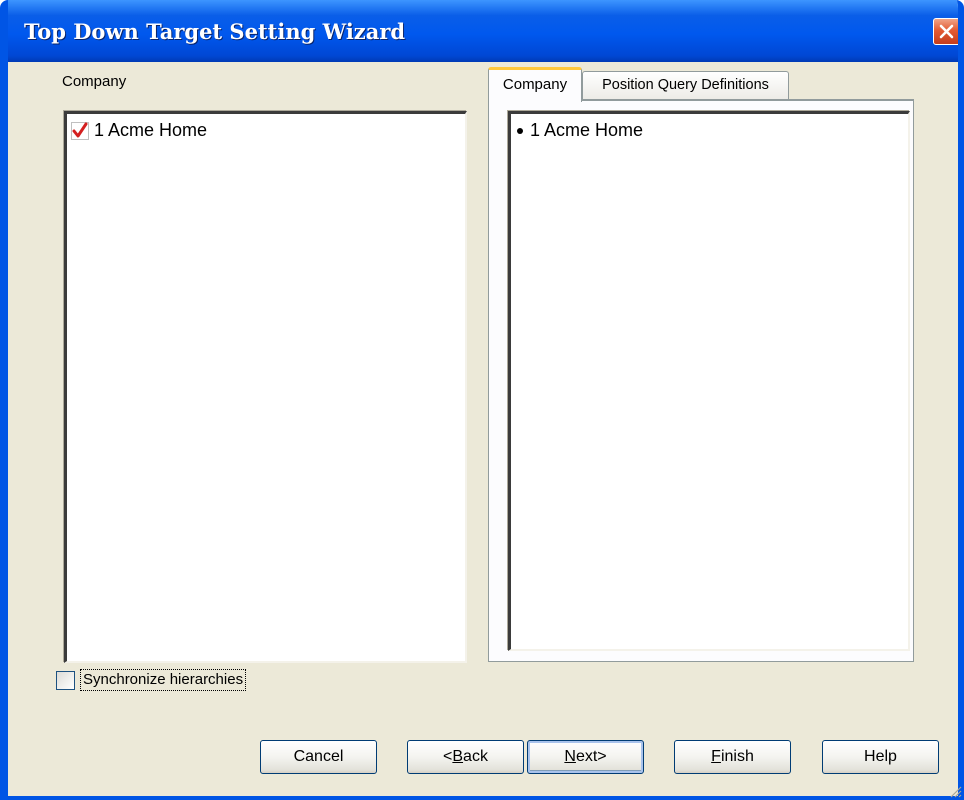 Image resolution: width=964 pixels, height=800 pixels. What do you see at coordinates (94, 81) in the screenshot?
I see `company-label: Company` at bounding box center [94, 81].